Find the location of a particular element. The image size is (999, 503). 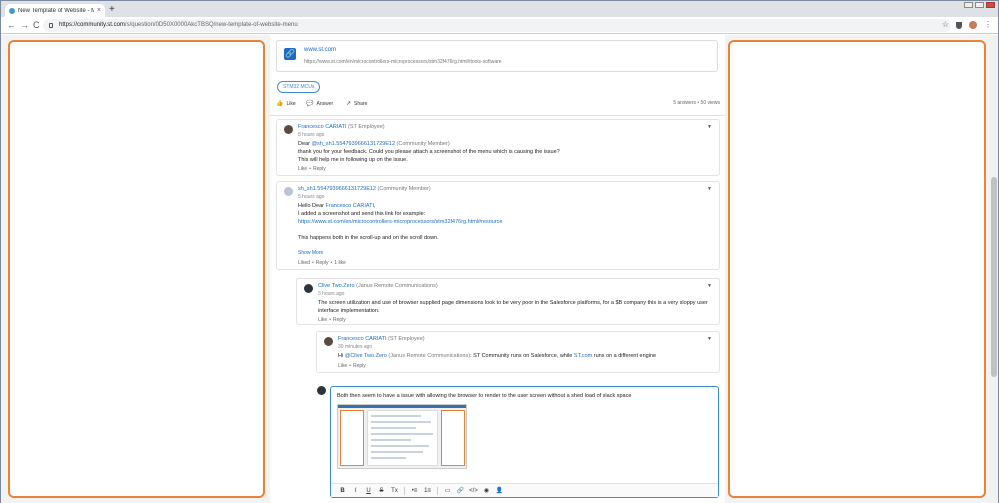

page-scrollbar is located at coordinates (994, 269).